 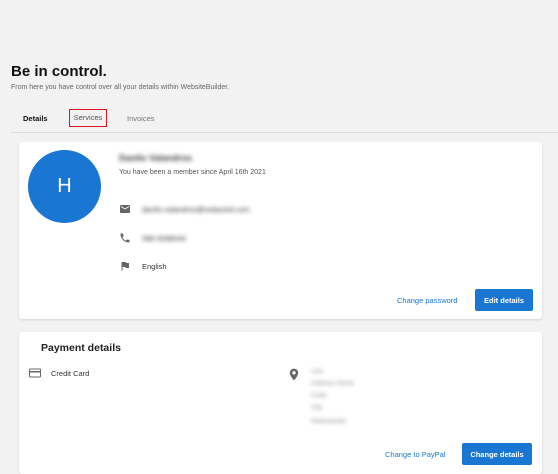 I want to click on email-value: danilo.valandros@redacted.com, so click(x=196, y=209).